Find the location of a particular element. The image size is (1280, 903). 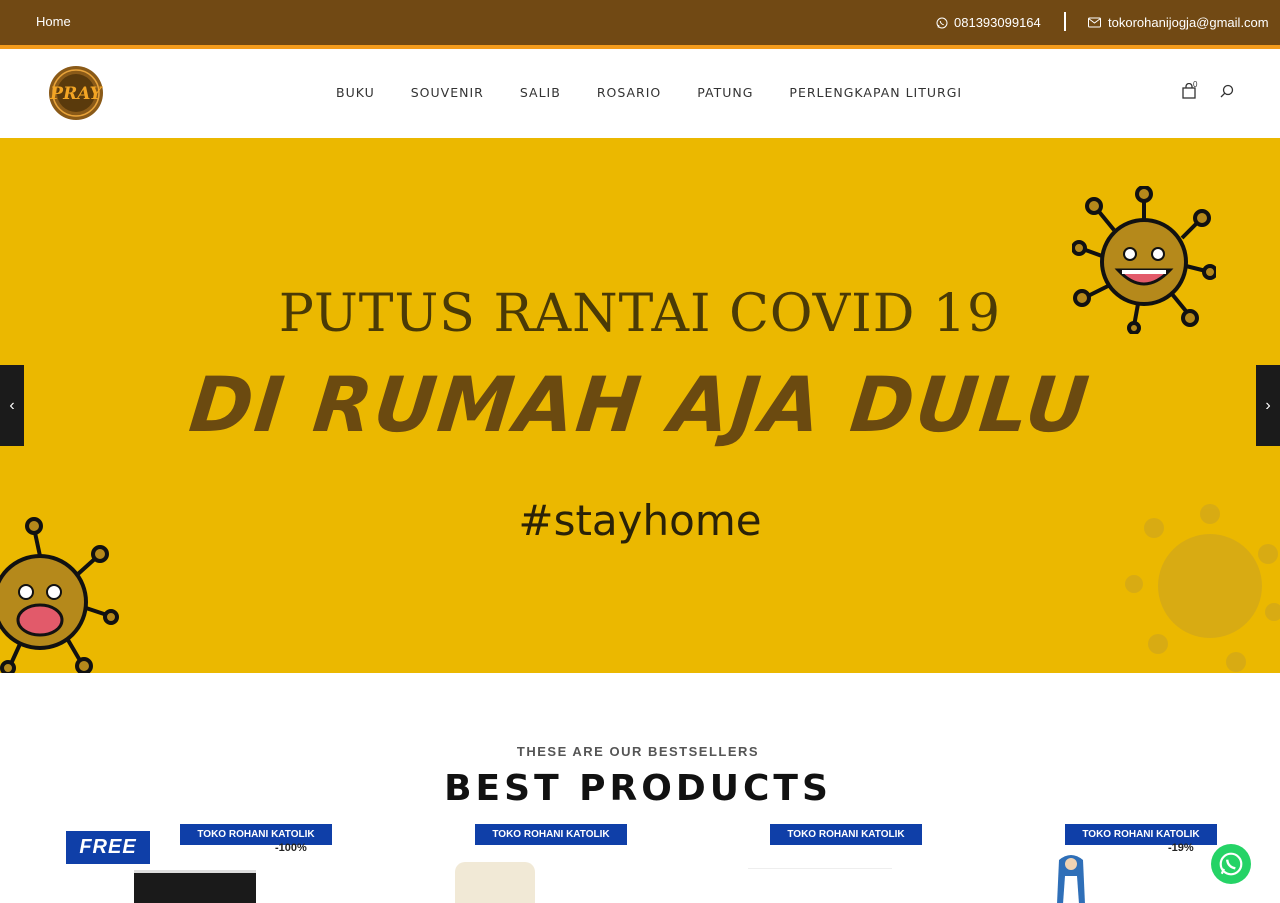

svg-text: PRAY is located at coordinates (76, 94).